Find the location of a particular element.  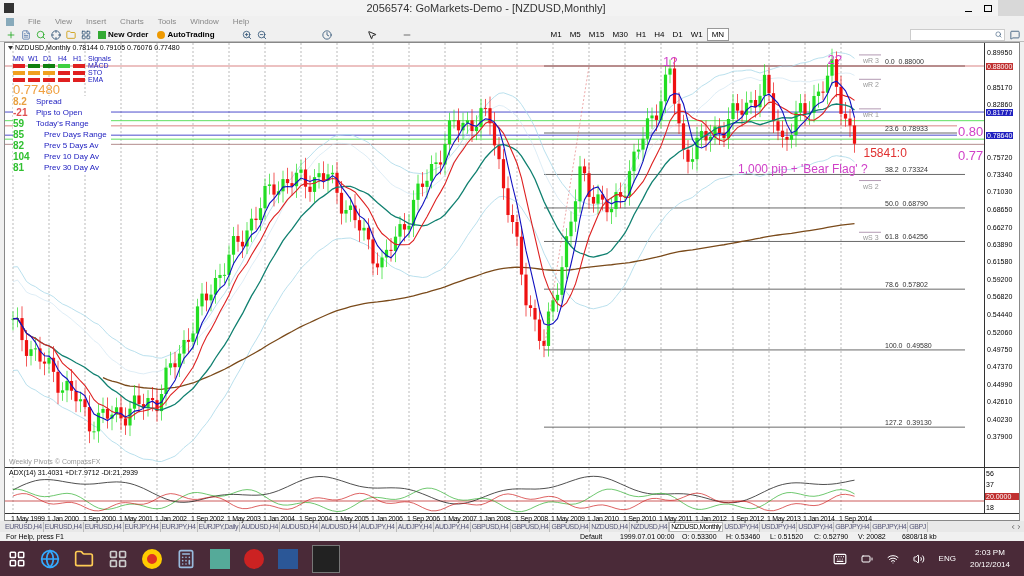

window-title: 2056574: GoMarkets-Demo - [NZDUSD,Monthly] is located at coordinates (486, 8).